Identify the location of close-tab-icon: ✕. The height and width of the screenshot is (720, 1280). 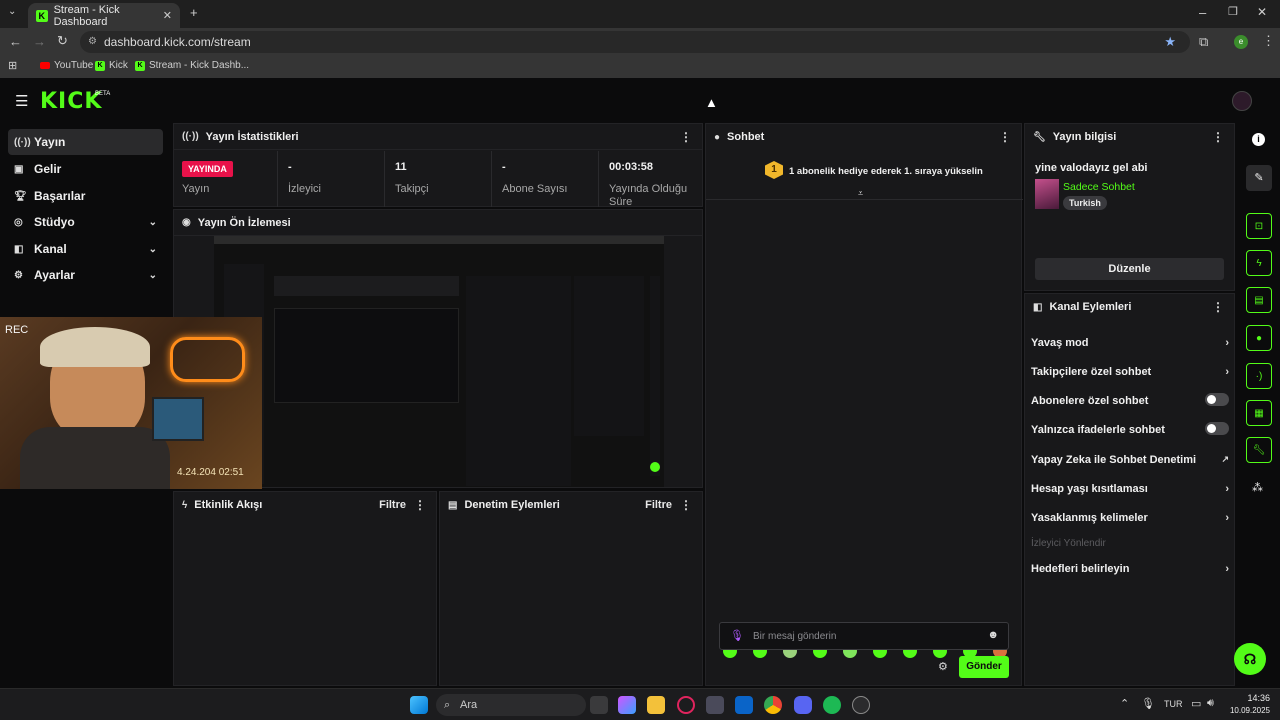
(167, 15).